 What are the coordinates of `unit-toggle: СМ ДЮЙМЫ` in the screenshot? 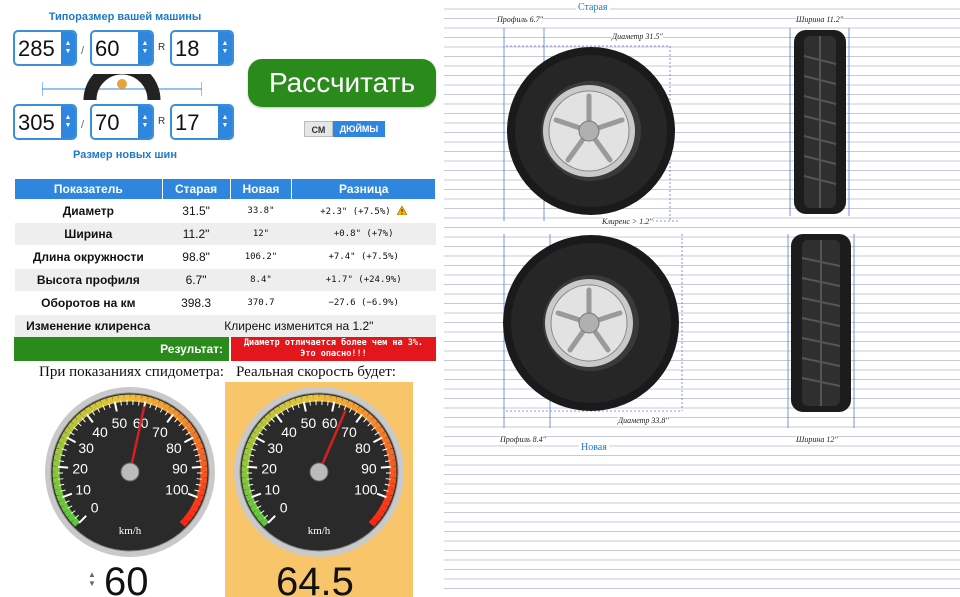 It's located at (344, 129).